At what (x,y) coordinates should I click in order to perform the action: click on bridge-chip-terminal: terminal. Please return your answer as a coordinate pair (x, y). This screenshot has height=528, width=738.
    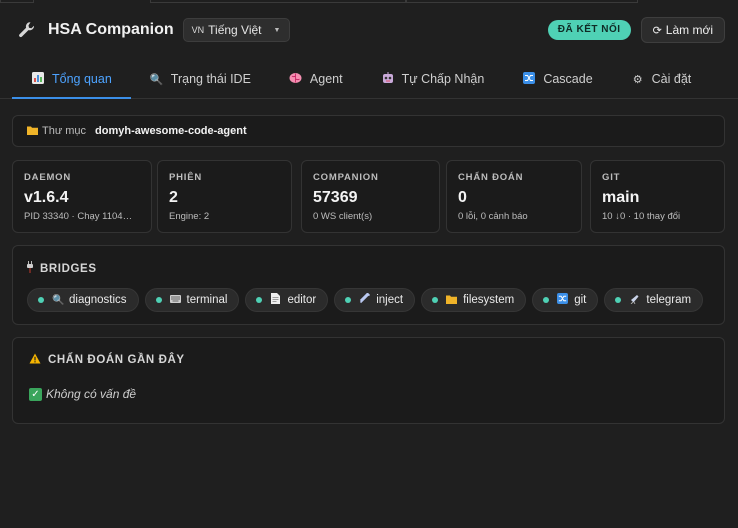
    Looking at the image, I should click on (192, 300).